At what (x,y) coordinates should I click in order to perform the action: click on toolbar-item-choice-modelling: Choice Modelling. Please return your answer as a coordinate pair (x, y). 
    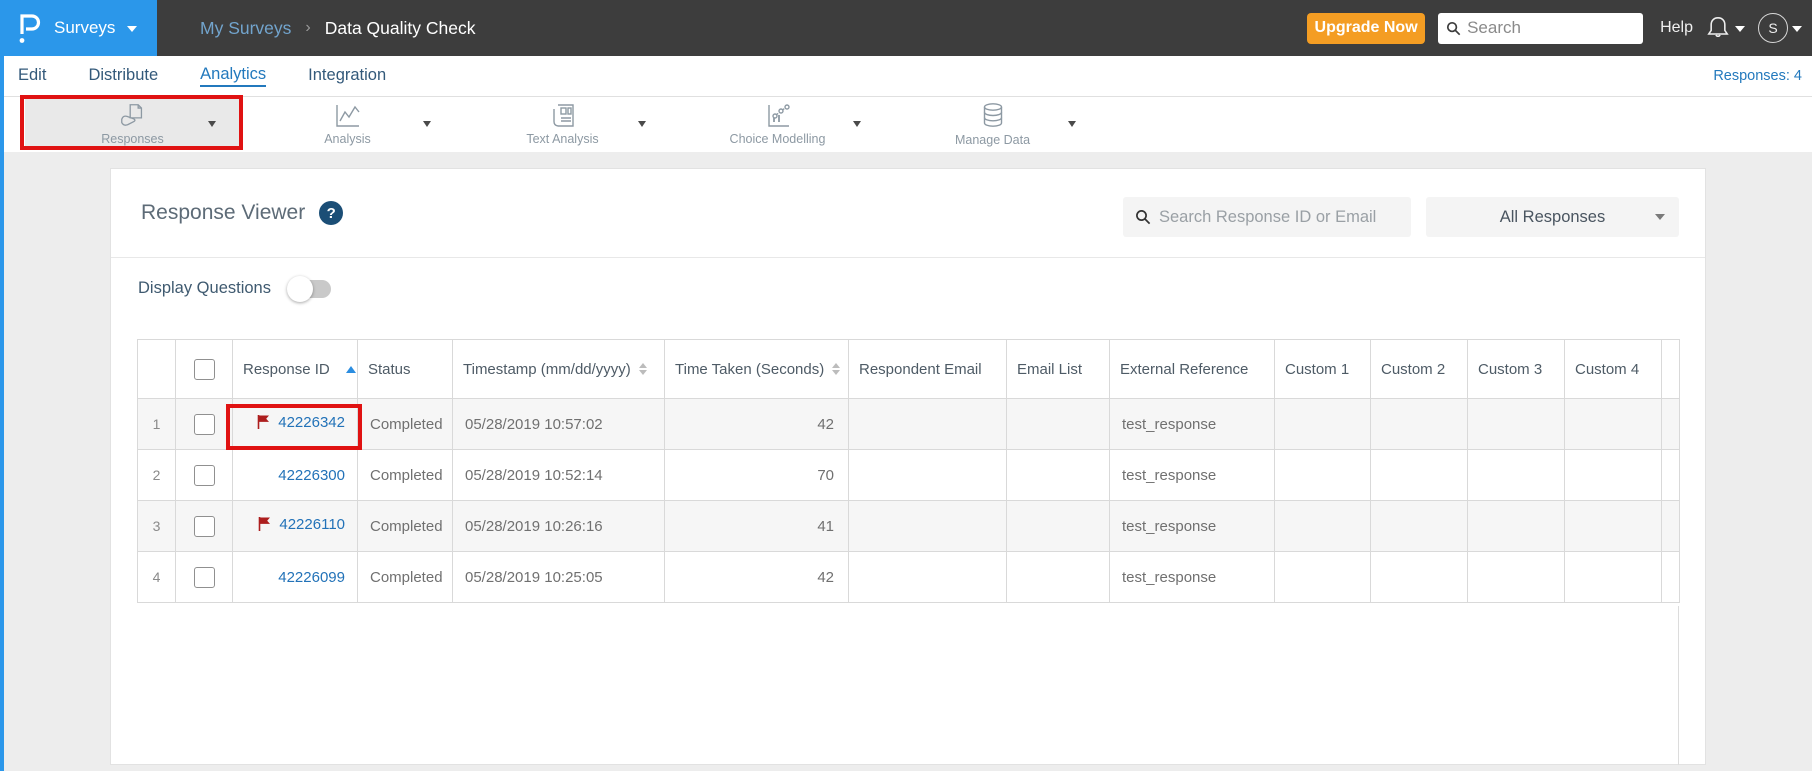
    Looking at the image, I should click on (777, 124).